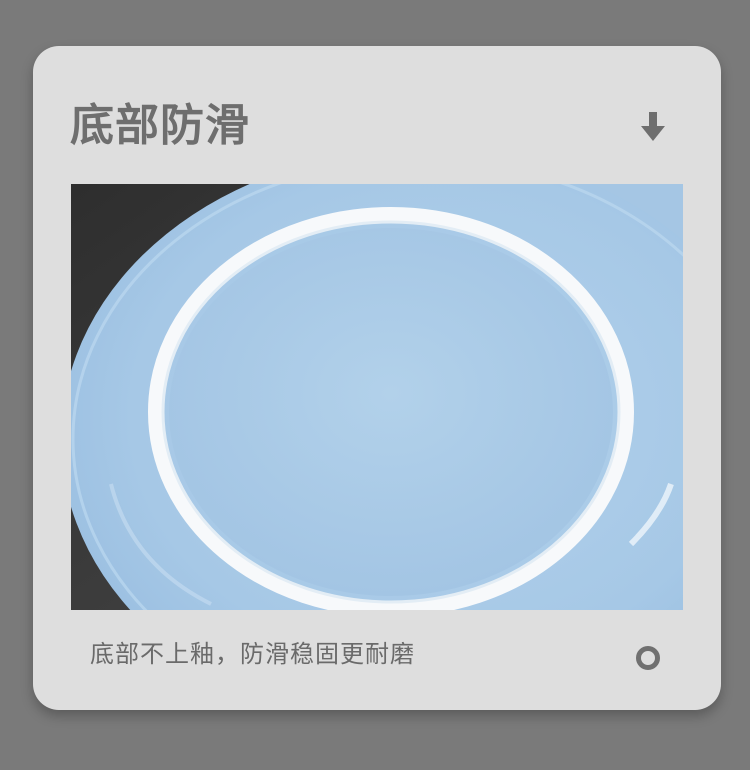  I want to click on card-title: 底部防滑, so click(160, 125).